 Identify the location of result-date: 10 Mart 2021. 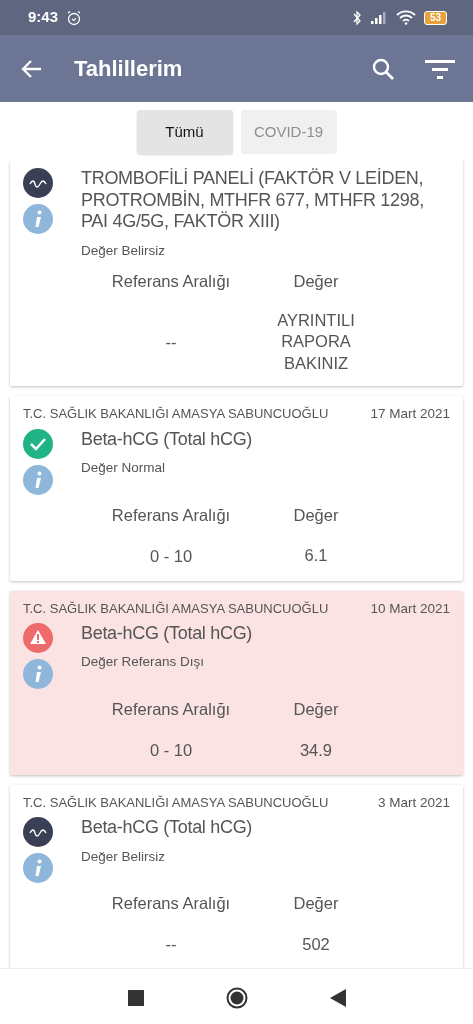
(410, 608).